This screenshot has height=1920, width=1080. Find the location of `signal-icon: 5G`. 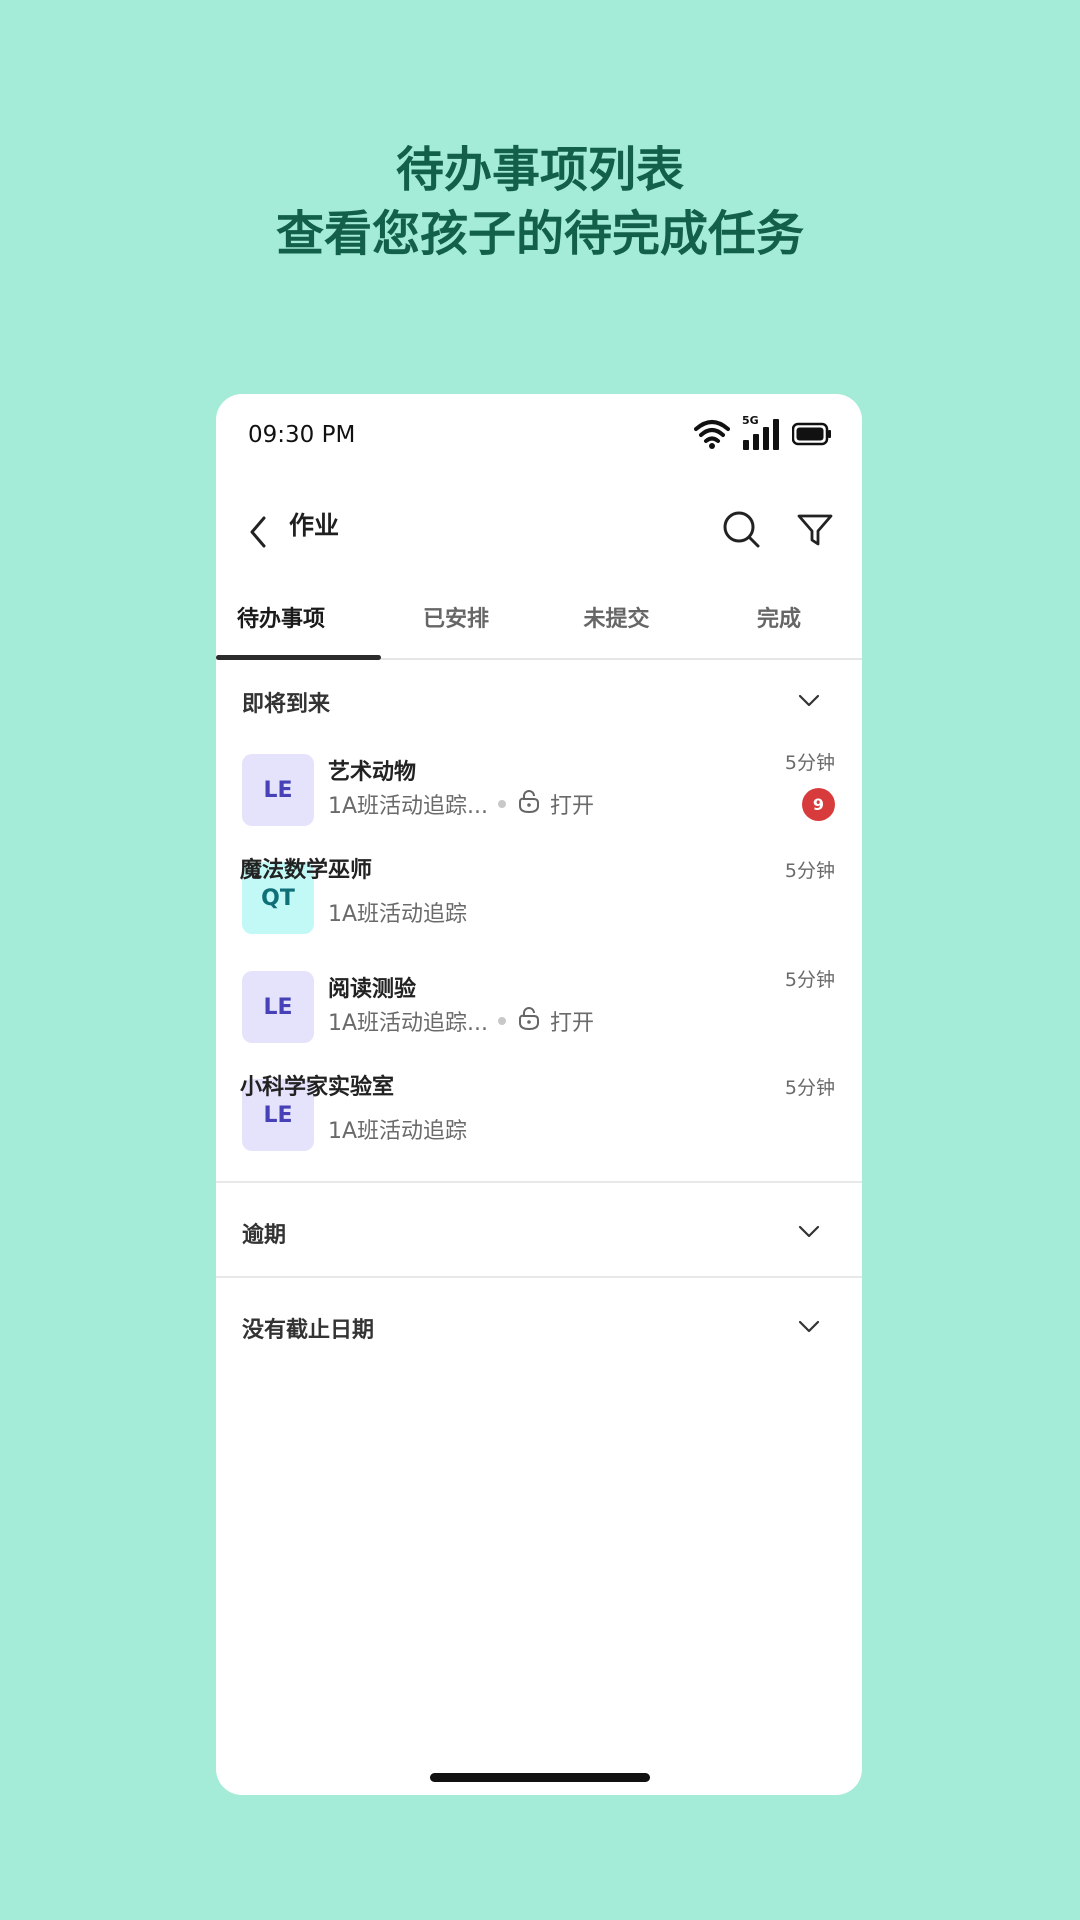

signal-icon: 5G is located at coordinates (761, 432).